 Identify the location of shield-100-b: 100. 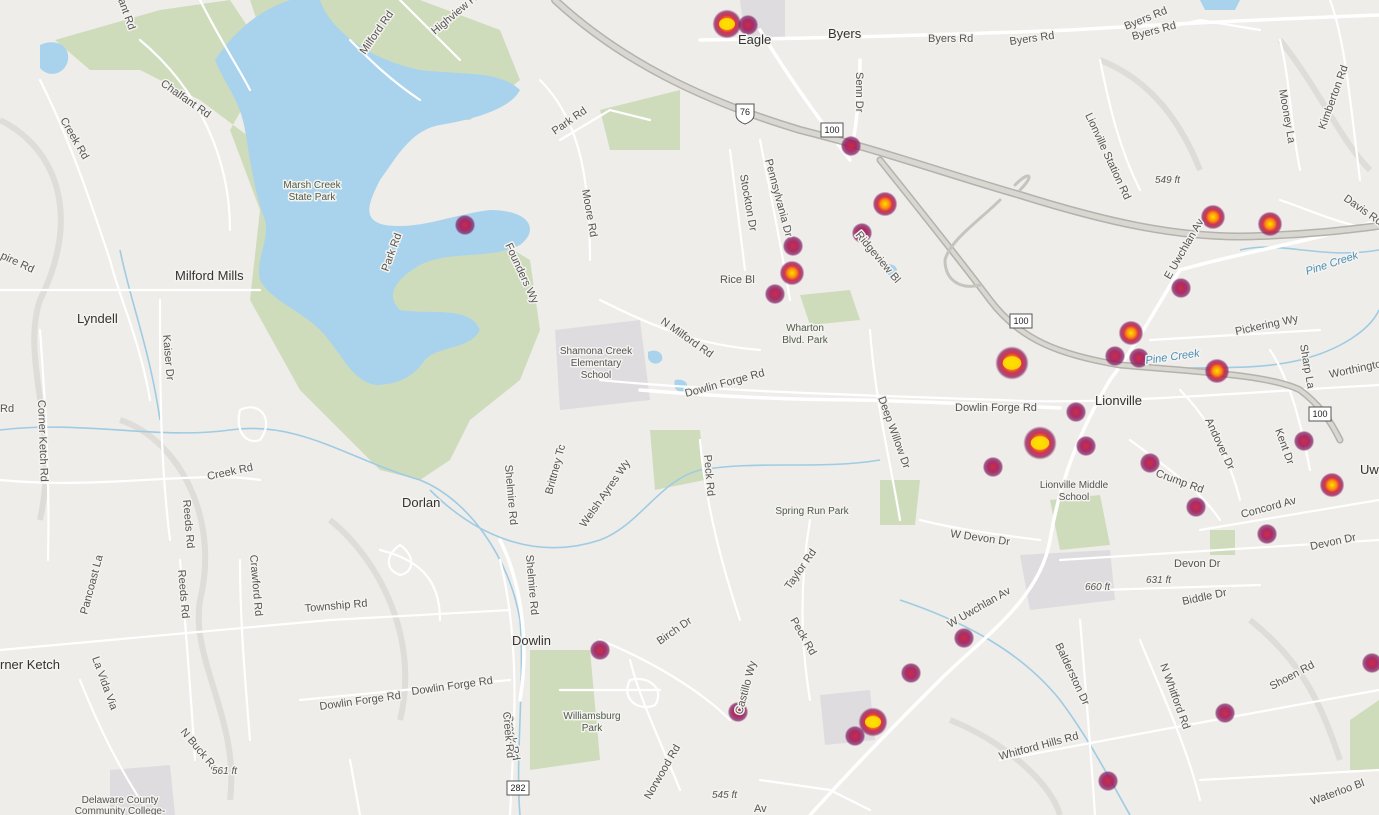
(1021, 321).